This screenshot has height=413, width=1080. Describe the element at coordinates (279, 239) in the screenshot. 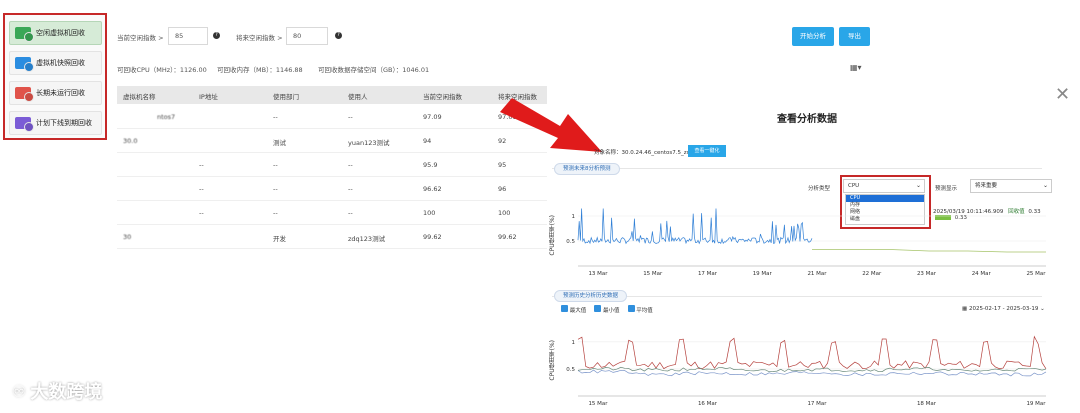

I see `cell: 开发` at that location.